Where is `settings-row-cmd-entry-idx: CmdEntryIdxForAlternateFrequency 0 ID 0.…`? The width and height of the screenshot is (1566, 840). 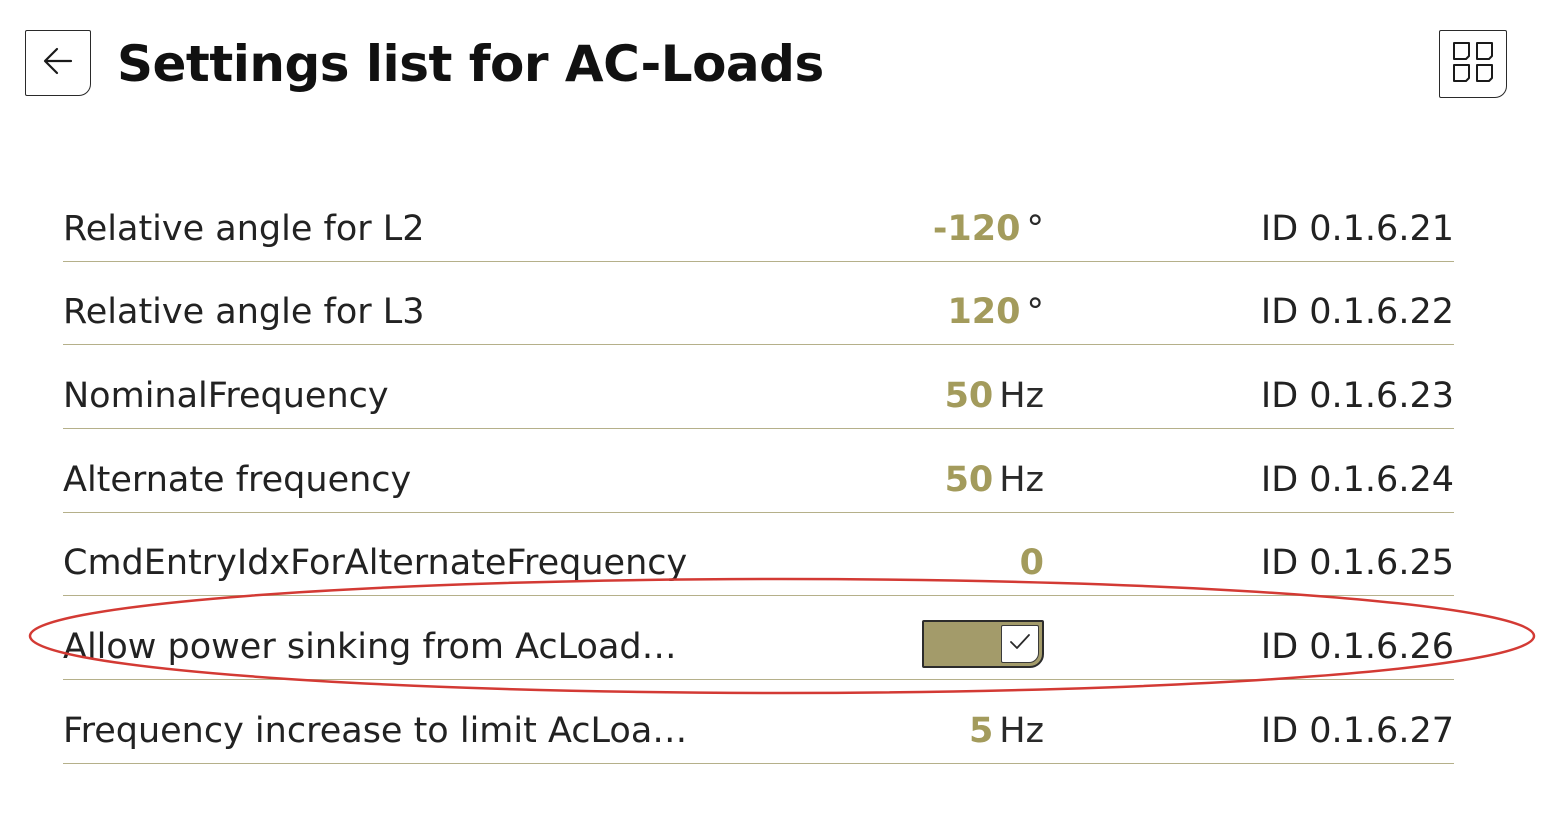
settings-row-cmd-entry-idx: CmdEntryIdxForAlternateFrequency 0 ID 0.… is located at coordinates (758, 555).